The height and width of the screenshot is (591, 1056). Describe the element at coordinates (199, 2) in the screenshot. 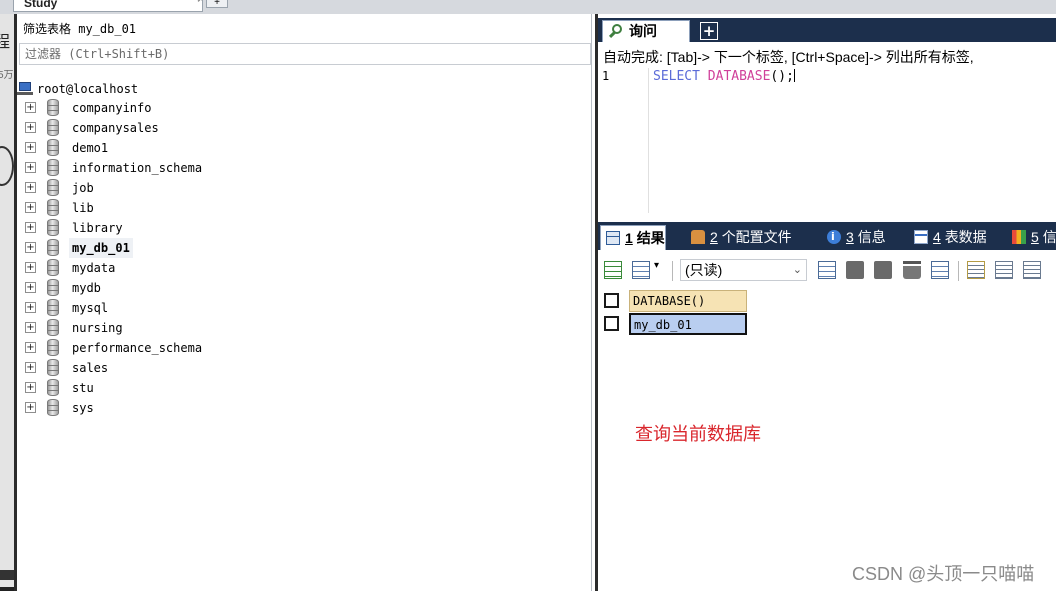

I see `close-icon: ×` at that location.